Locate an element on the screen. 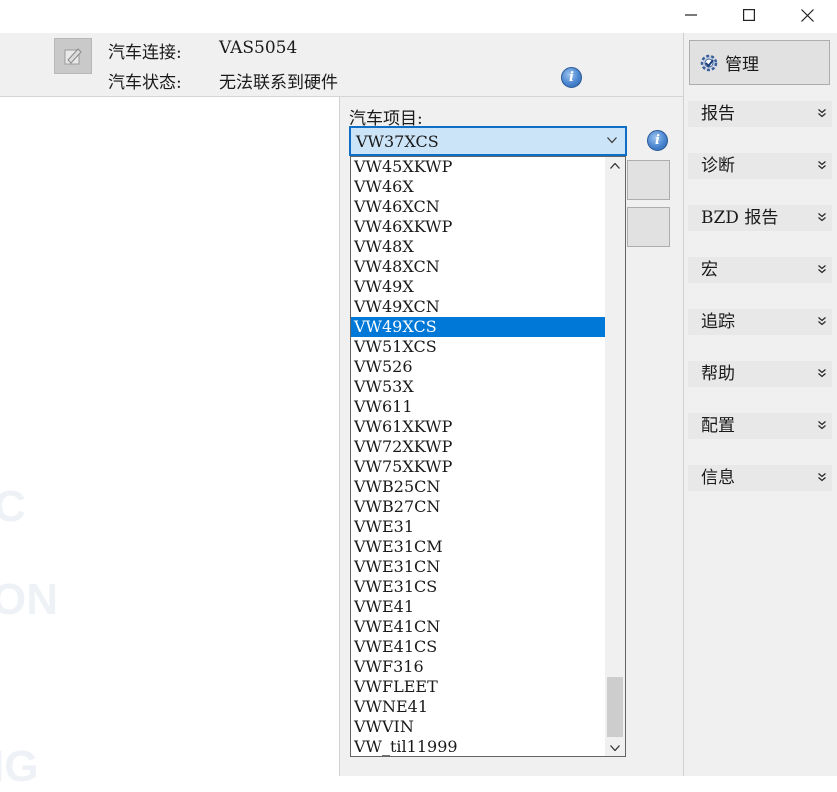  project-option: VW48XCN is located at coordinates (478, 267).